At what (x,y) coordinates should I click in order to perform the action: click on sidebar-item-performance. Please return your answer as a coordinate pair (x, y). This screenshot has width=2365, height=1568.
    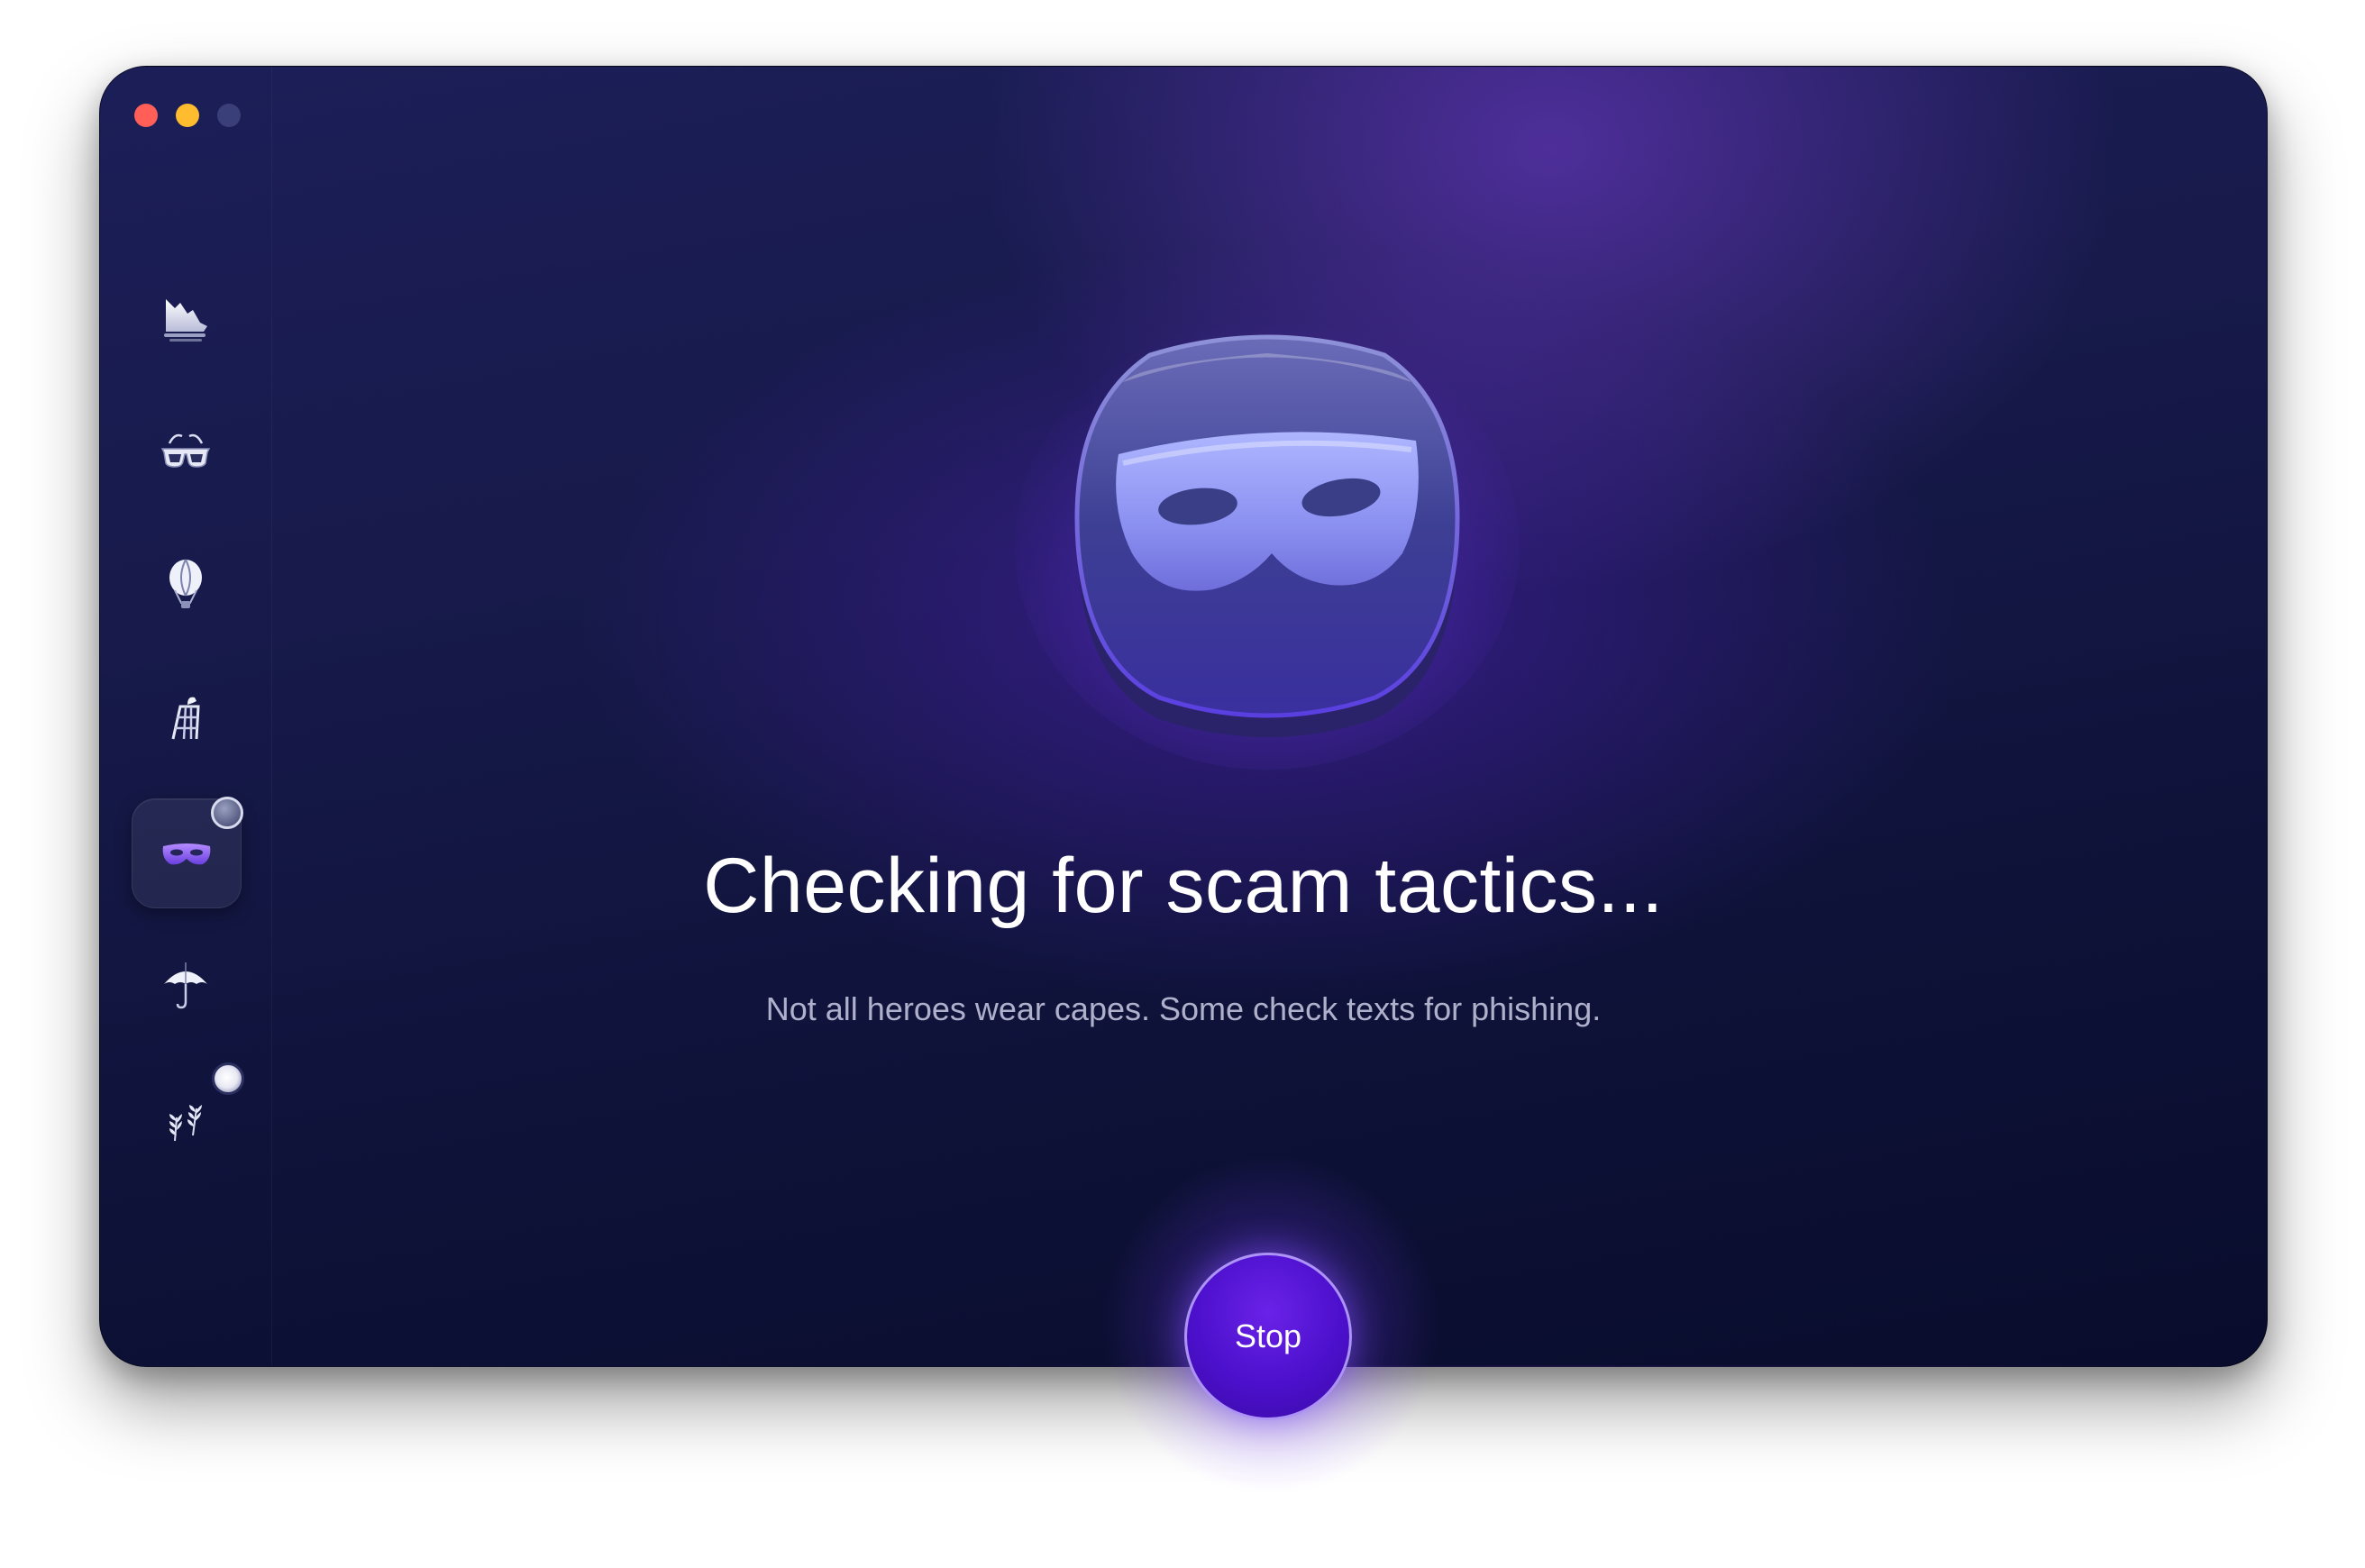
    Looking at the image, I should click on (186, 585).